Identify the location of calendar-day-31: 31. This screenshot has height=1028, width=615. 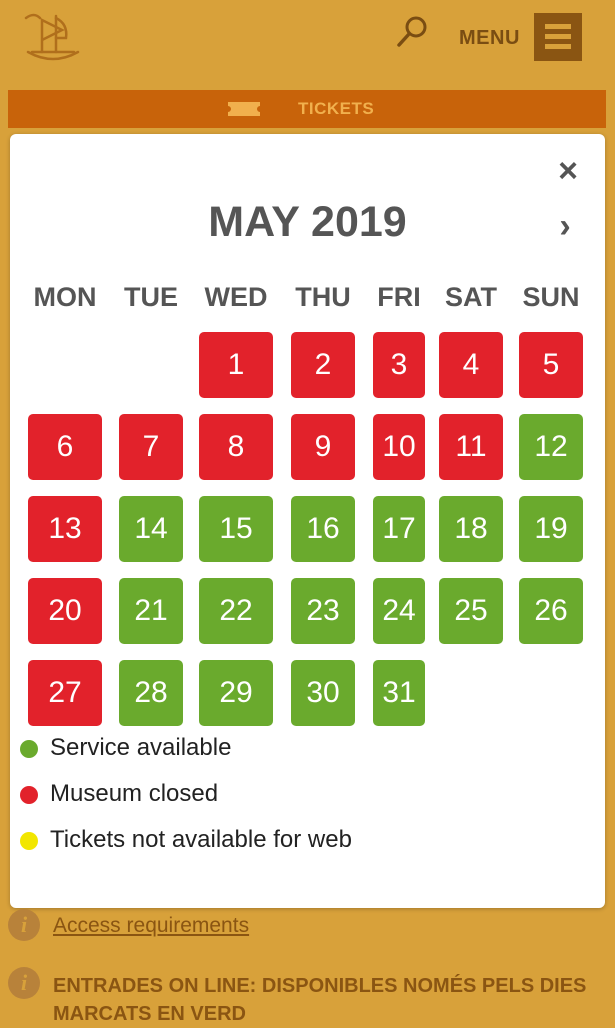
(399, 693).